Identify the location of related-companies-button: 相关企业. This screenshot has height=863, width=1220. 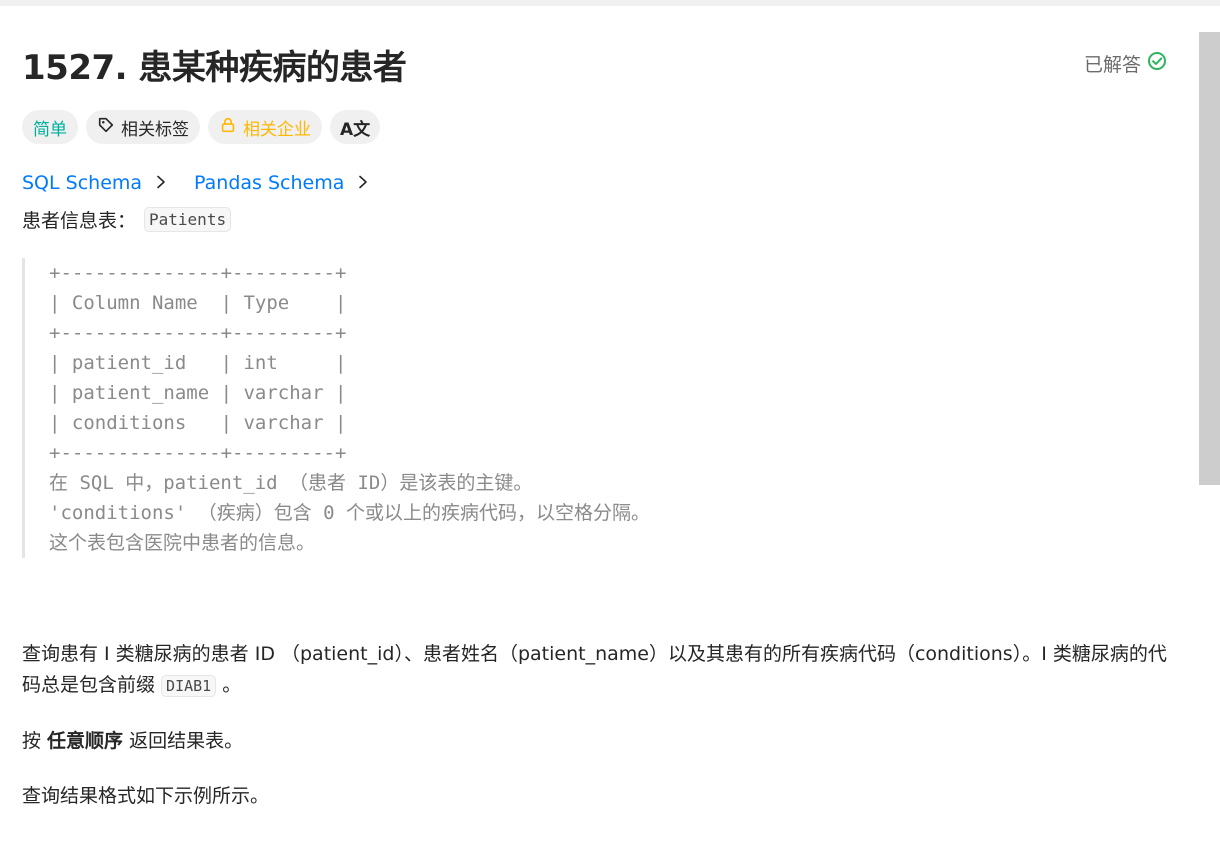
(265, 127).